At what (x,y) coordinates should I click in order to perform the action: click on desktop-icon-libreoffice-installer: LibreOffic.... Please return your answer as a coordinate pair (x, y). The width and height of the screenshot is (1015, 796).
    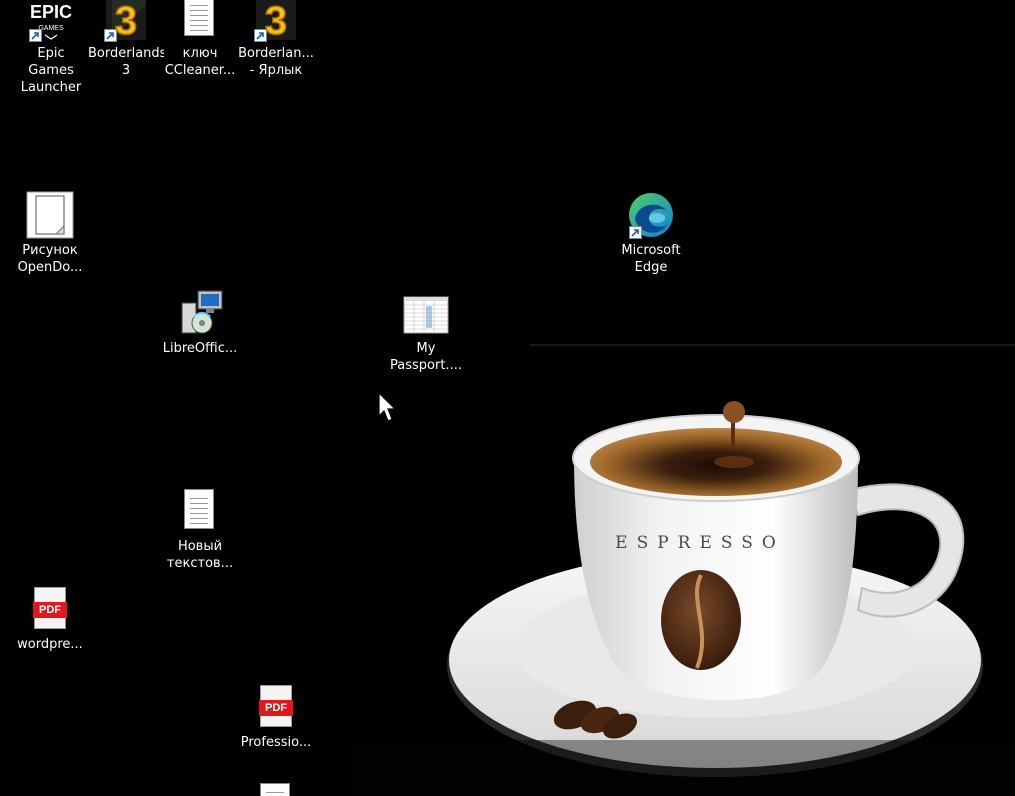
    Looking at the image, I should click on (200, 323).